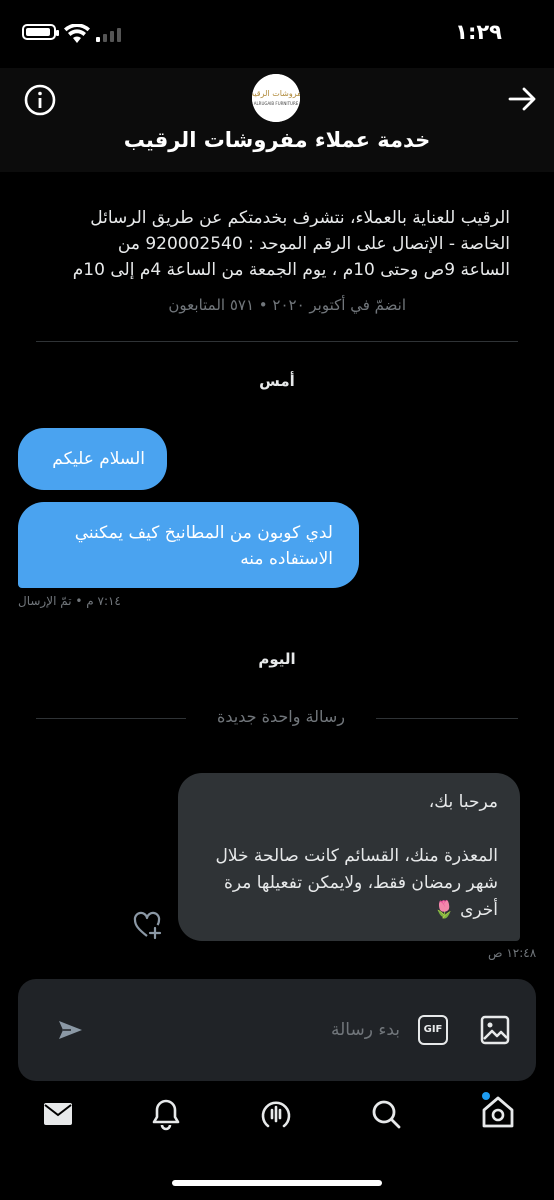 Image resolution: width=554 pixels, height=1200 pixels. Describe the element at coordinates (166, 1114) in the screenshot. I see `notifications-tab-icon` at that location.